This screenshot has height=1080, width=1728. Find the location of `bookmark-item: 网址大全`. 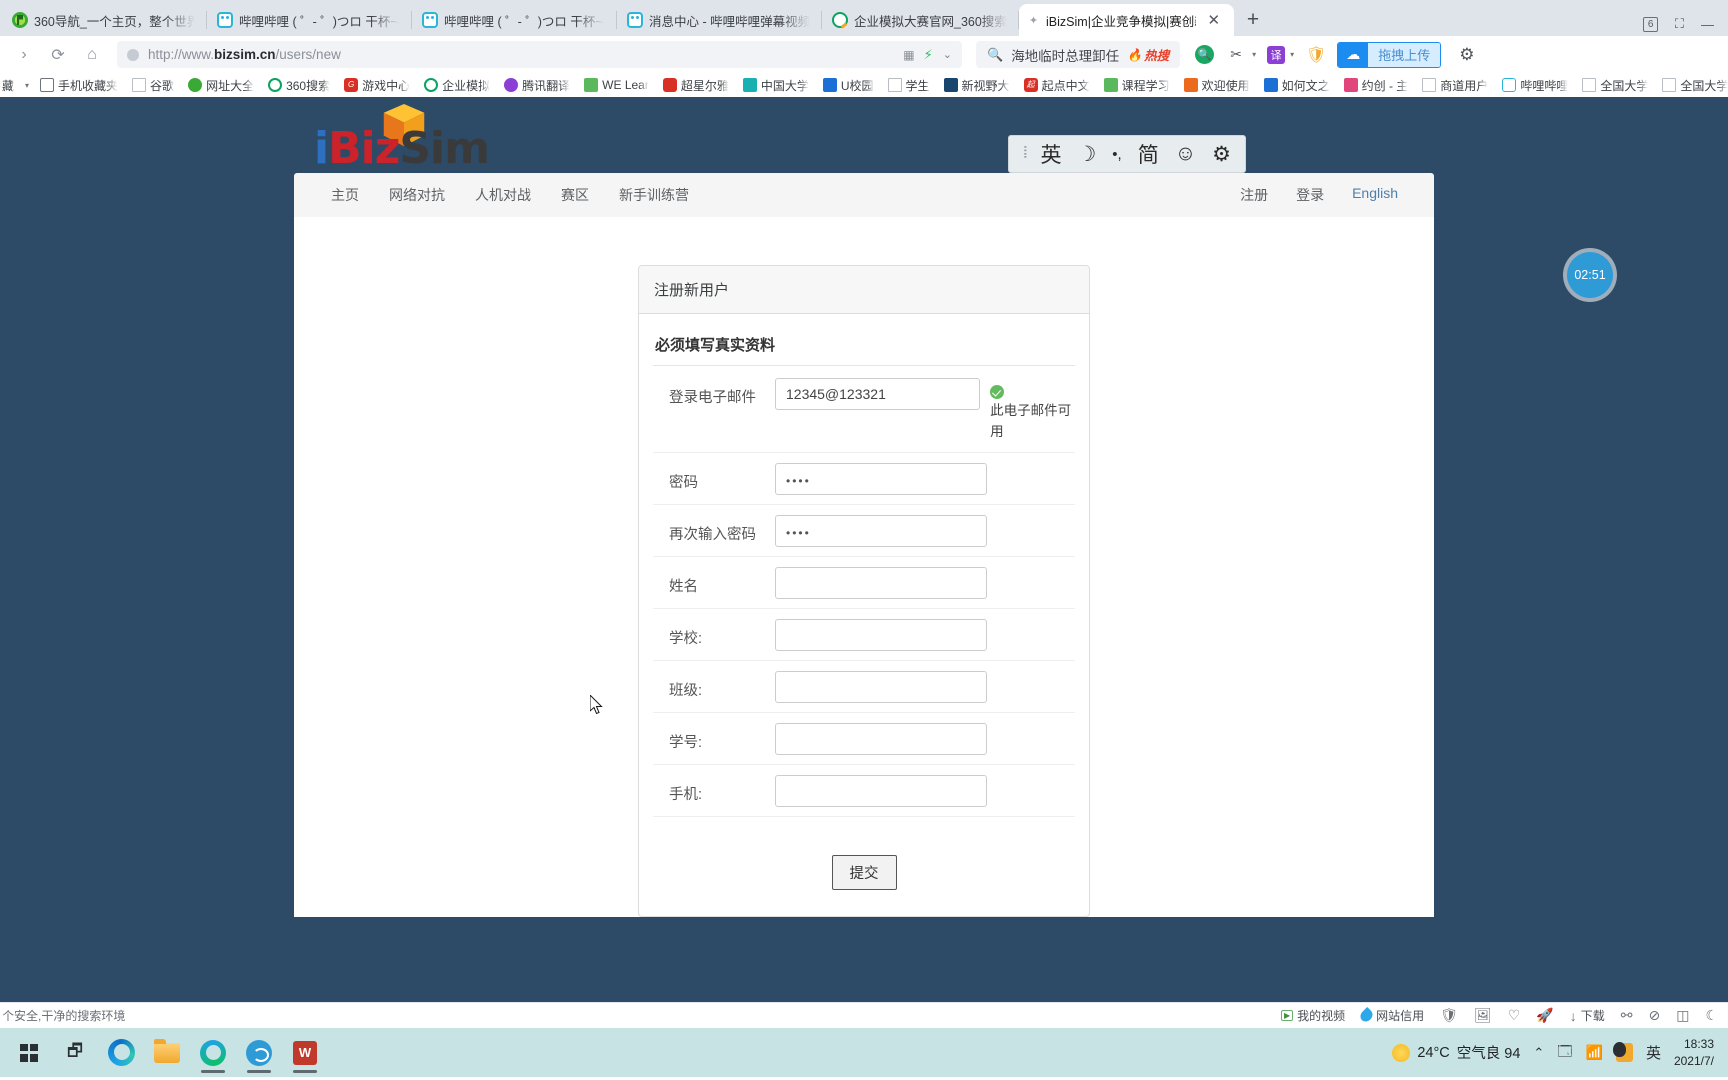

bookmark-item: 网址大全 is located at coordinates (221, 85).